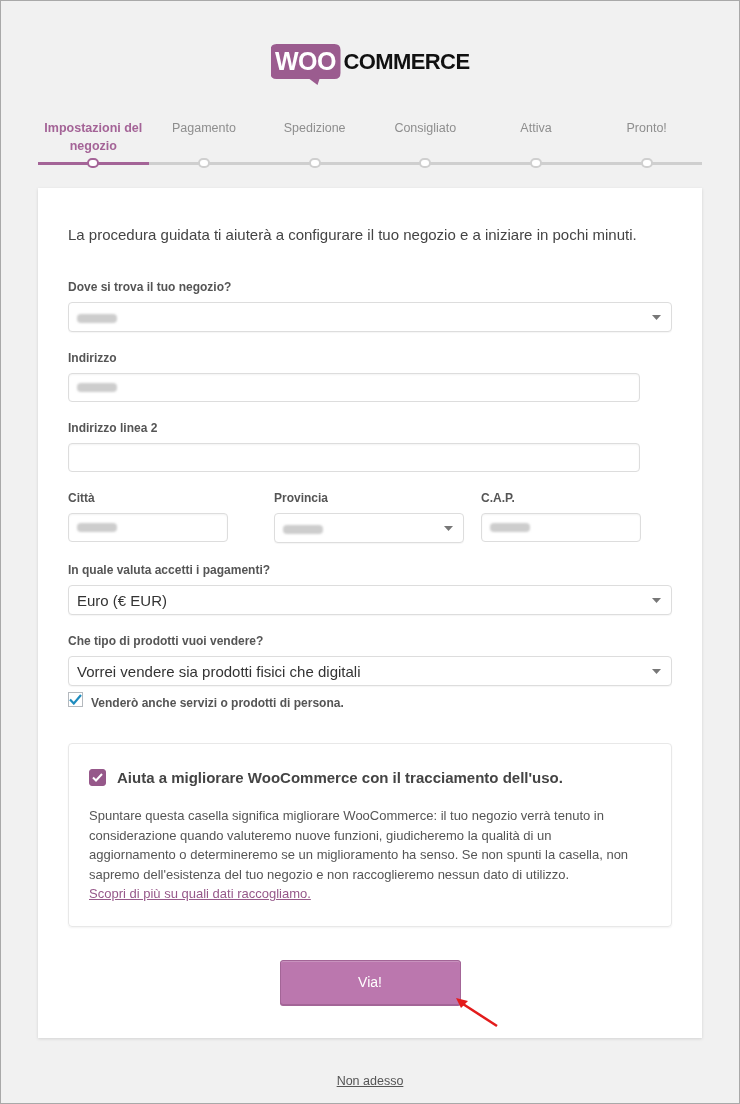 This screenshot has width=740, height=1104. What do you see at coordinates (425, 128) in the screenshot?
I see `step-label: Consigliato` at bounding box center [425, 128].